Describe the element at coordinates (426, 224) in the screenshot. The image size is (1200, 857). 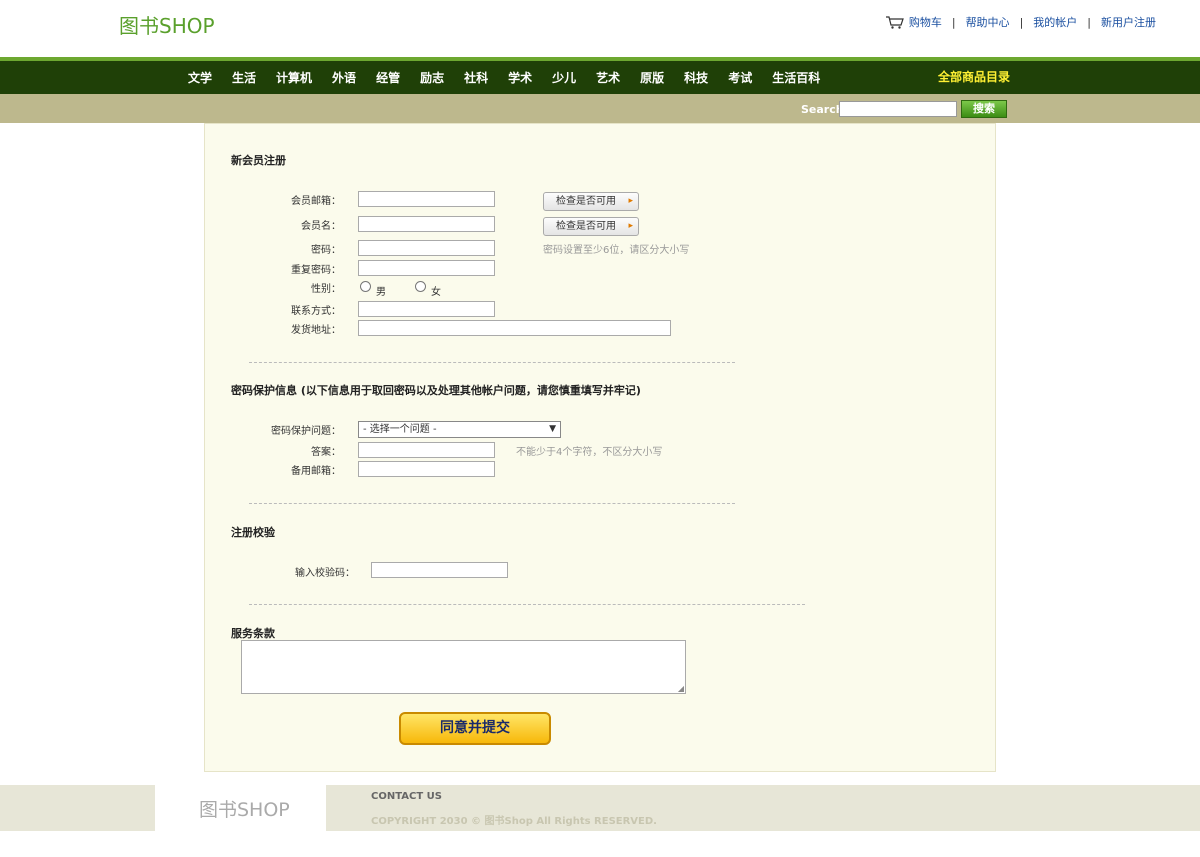
I see `username-field` at that location.